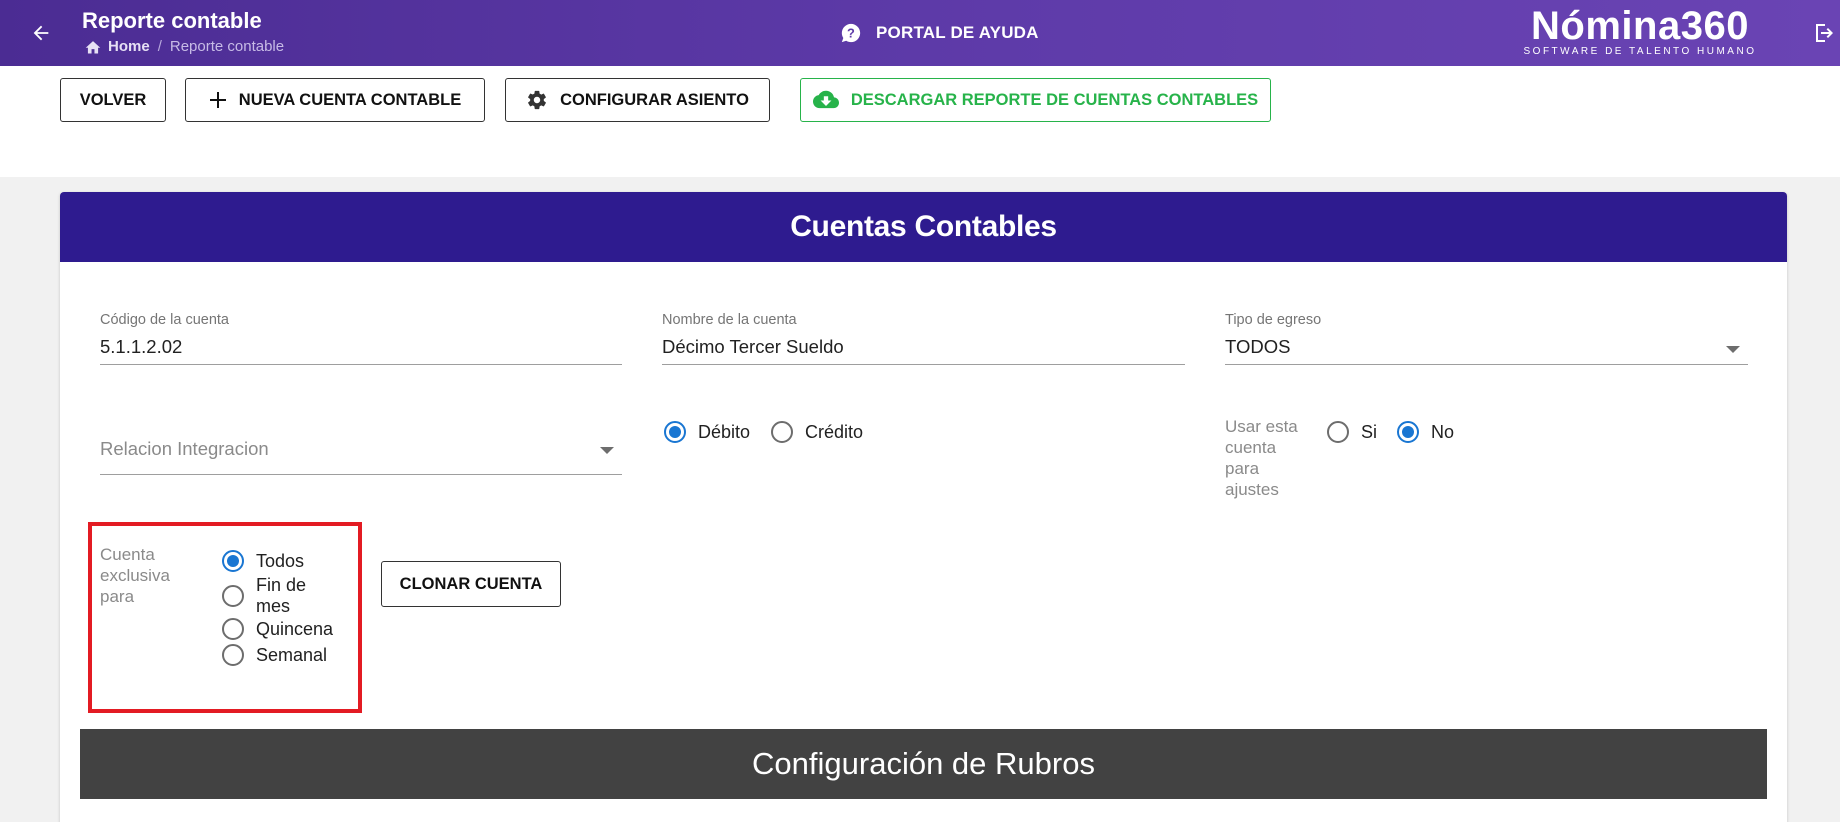 The width and height of the screenshot is (1840, 822). What do you see at coordinates (93, 47) in the screenshot?
I see `home-icon` at bounding box center [93, 47].